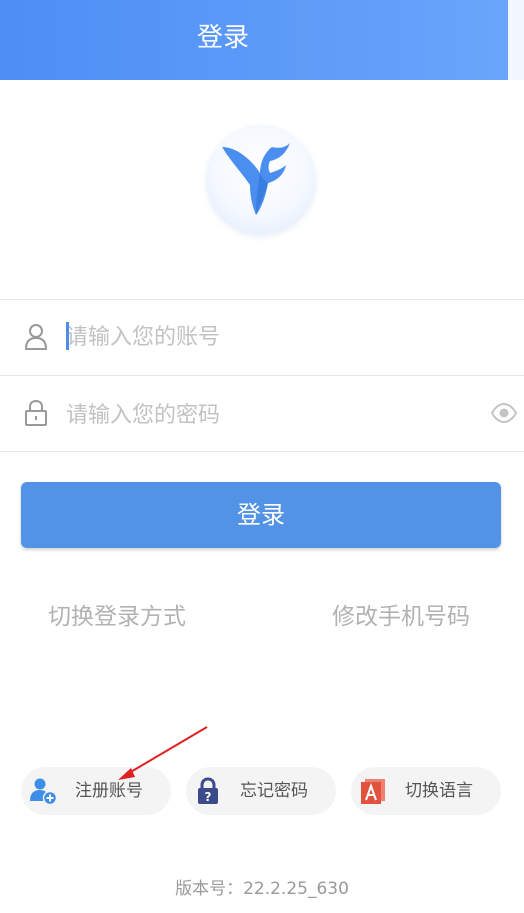 The image size is (524, 913). I want to click on switch-language-button: 切换语言, so click(426, 791).